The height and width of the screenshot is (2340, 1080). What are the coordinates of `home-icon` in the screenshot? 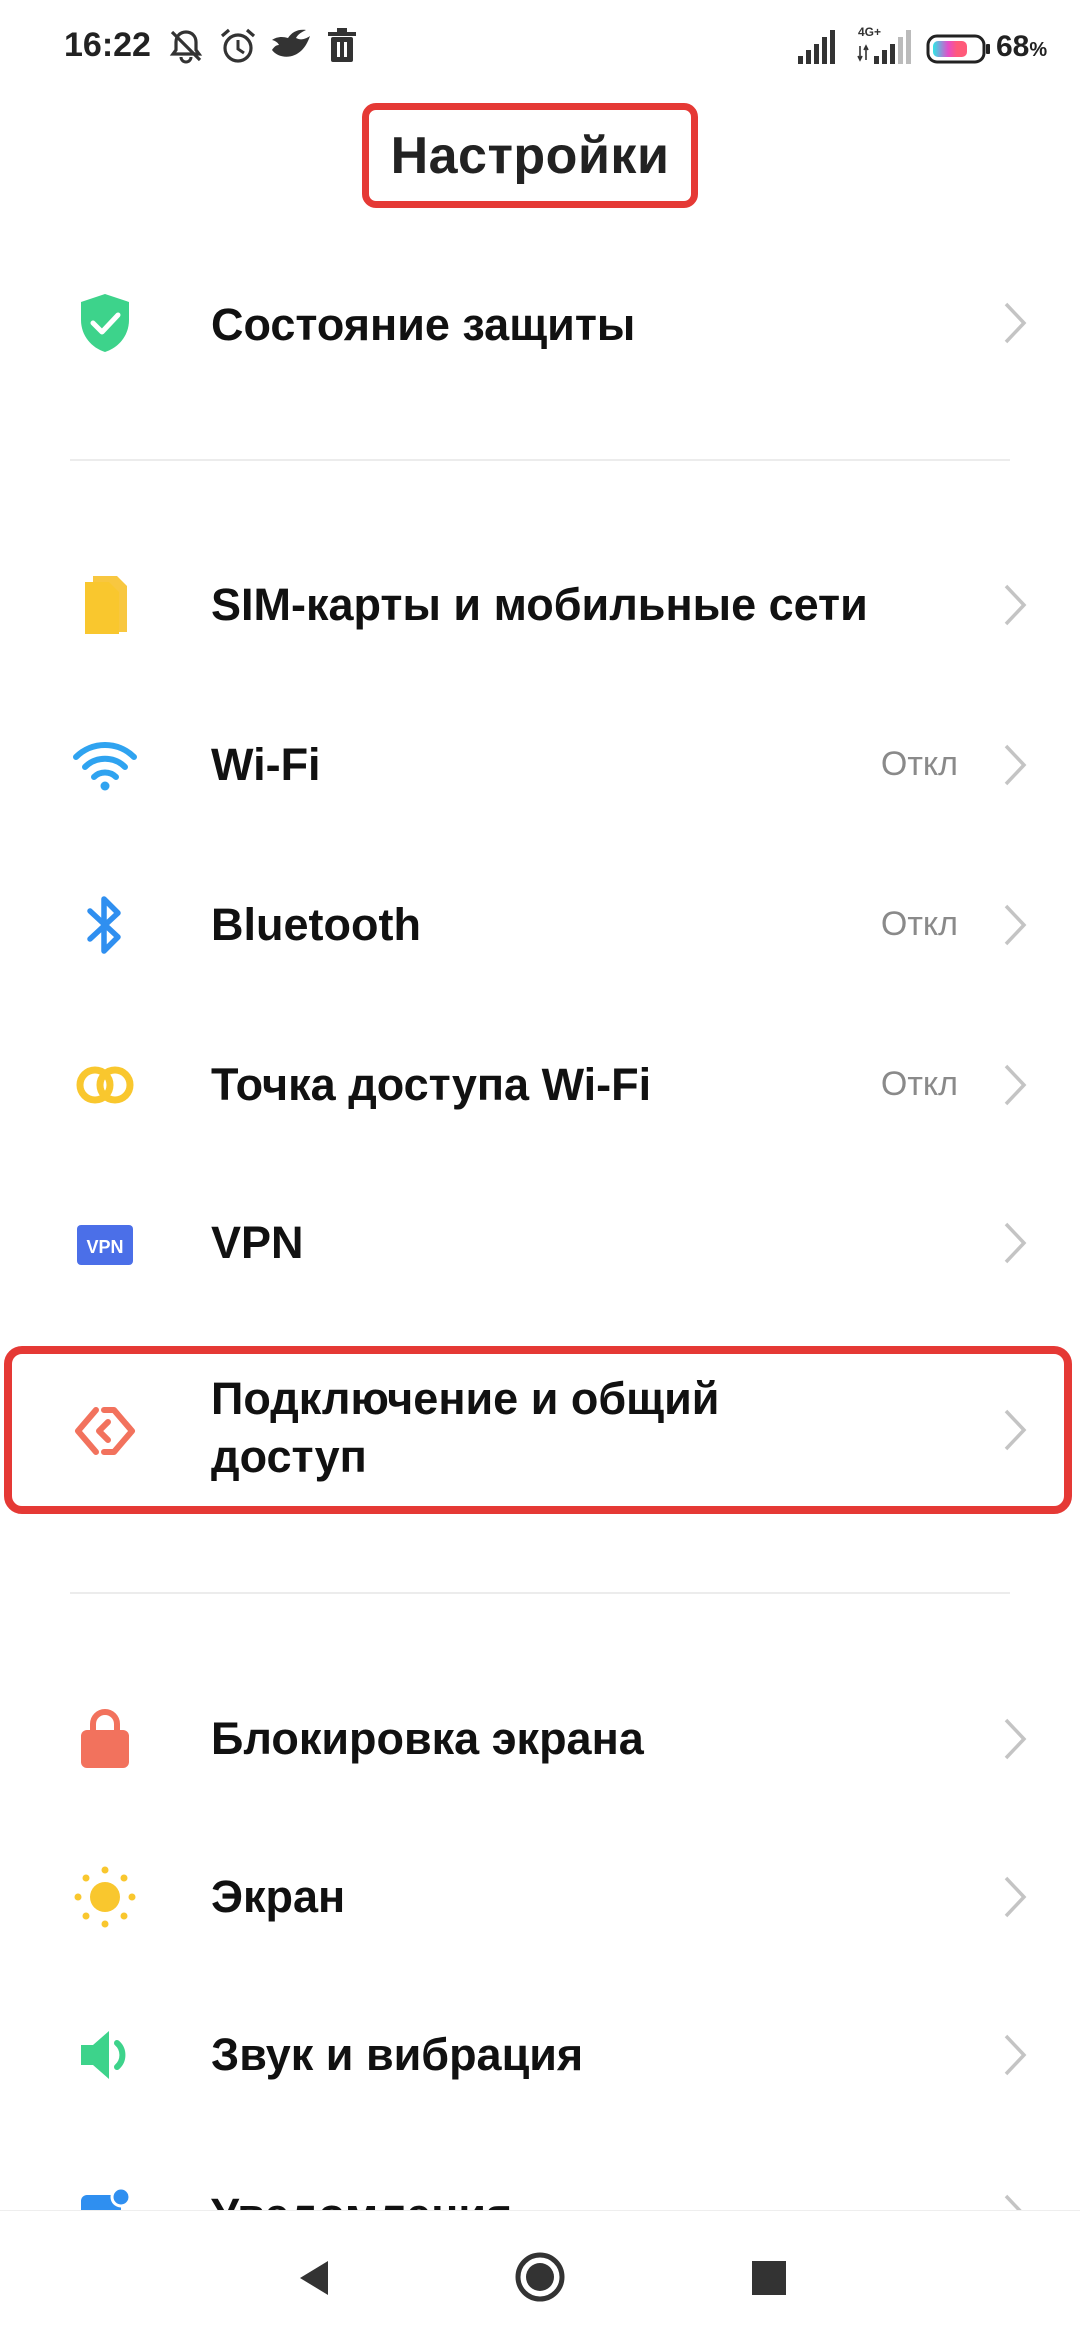 It's located at (540, 2277).